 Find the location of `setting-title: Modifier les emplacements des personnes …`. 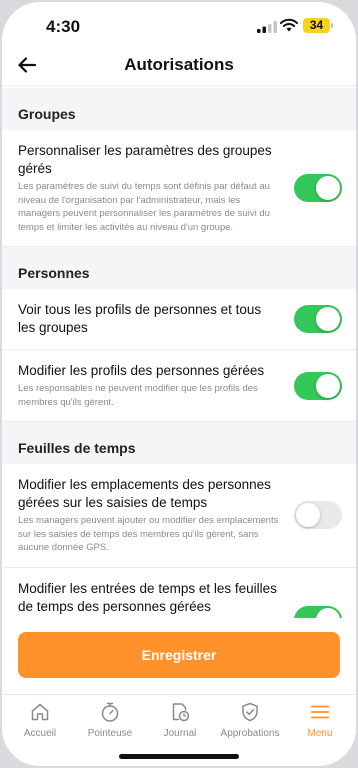

setting-title: Modifier les emplacements des personnes … is located at coordinates (144, 493).